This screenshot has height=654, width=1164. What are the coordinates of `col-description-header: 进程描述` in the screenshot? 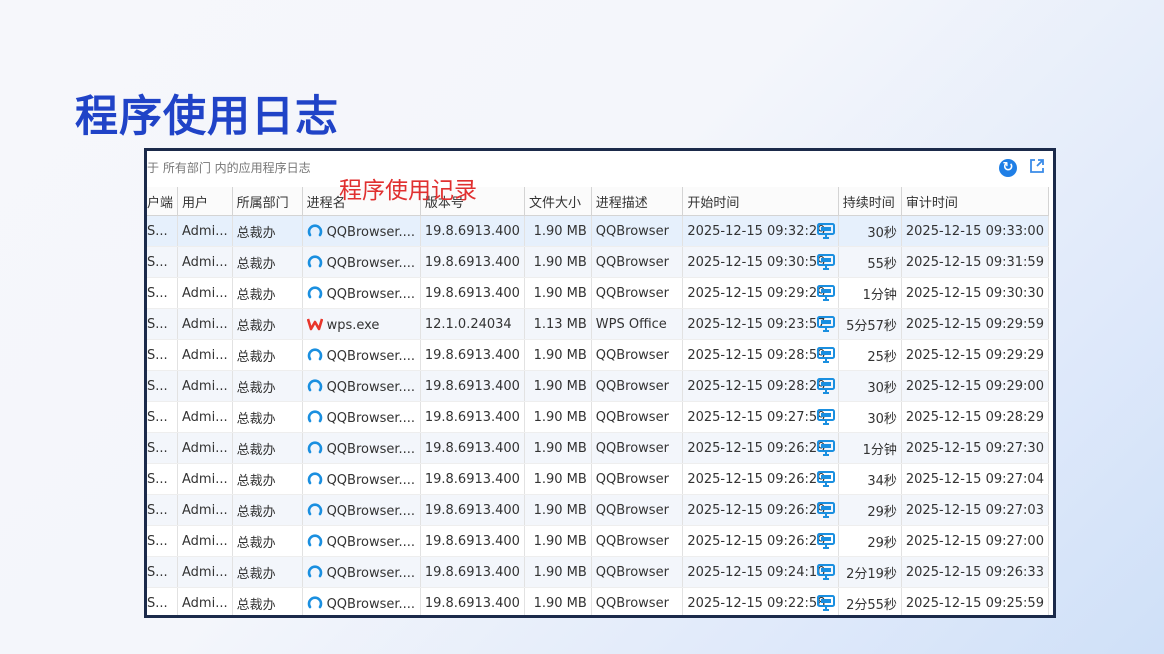 It's located at (637, 201).